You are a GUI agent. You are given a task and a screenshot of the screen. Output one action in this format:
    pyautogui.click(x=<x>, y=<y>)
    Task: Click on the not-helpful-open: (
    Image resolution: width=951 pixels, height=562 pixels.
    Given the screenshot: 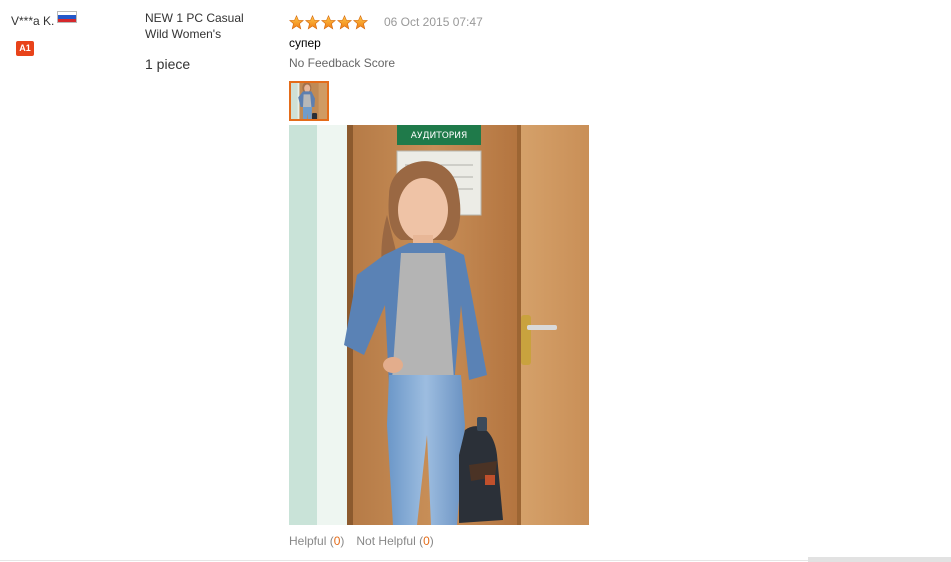 What is the action you would take?
    pyautogui.click(x=419, y=541)
    